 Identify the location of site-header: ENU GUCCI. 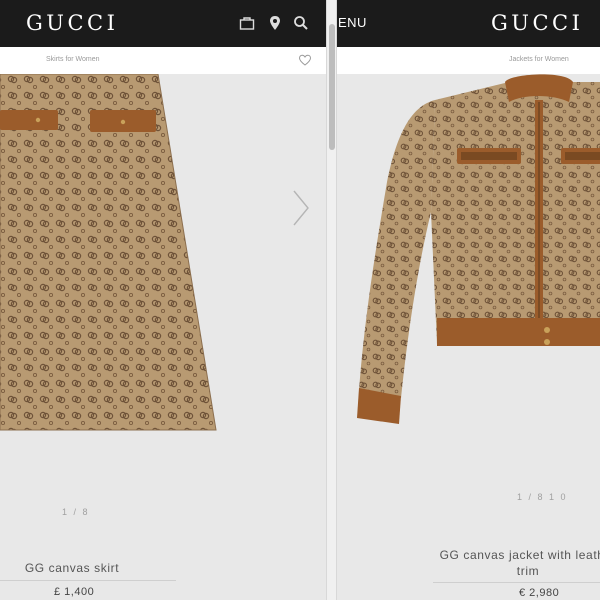
(468, 23).